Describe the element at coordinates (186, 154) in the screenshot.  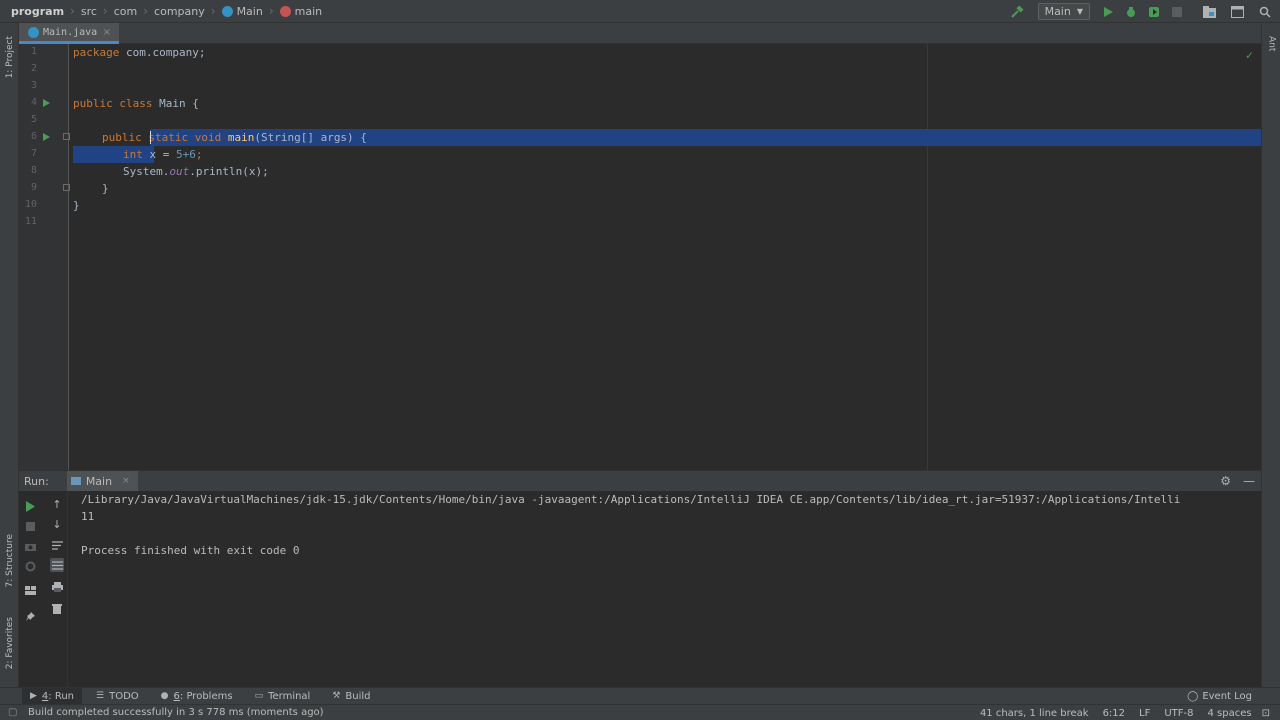
I see `code-number: 5+6` at that location.